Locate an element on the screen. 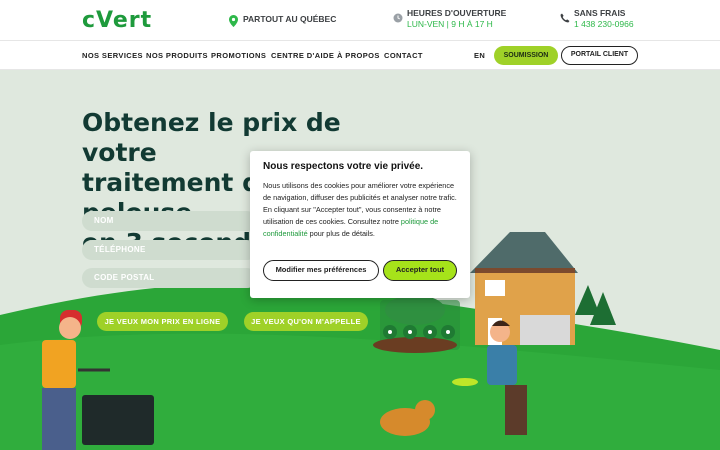  language-toggle: EN is located at coordinates (479, 55).